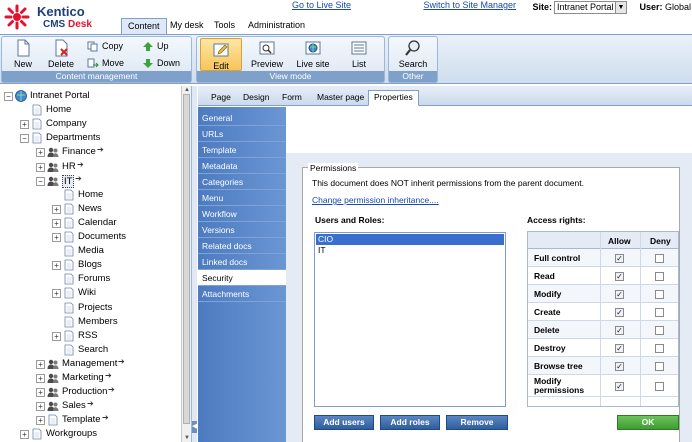  What do you see at coordinates (90, 420) in the screenshot?
I see `tree-node: + Template ➔` at bounding box center [90, 420].